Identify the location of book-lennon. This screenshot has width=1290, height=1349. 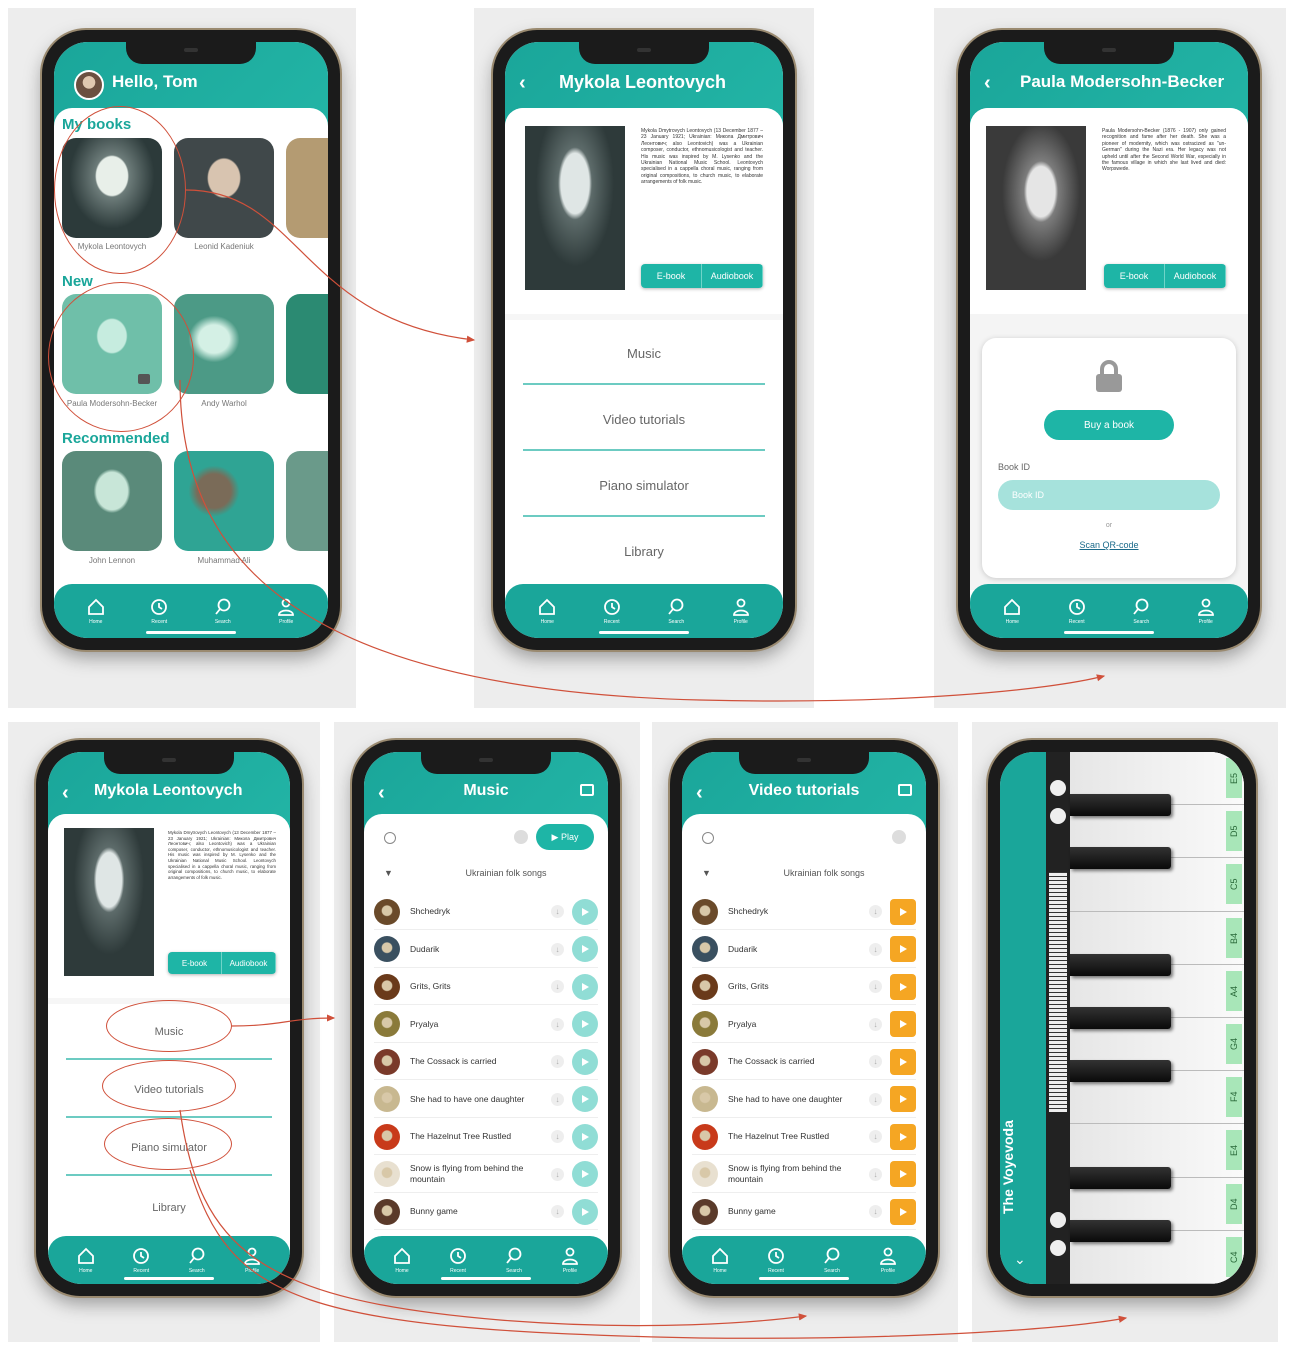
(112, 501).